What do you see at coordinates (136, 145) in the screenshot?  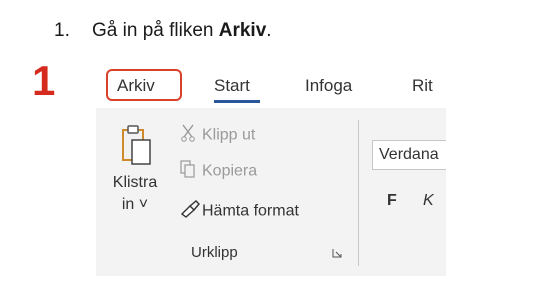 I see `paste-icon` at bounding box center [136, 145].